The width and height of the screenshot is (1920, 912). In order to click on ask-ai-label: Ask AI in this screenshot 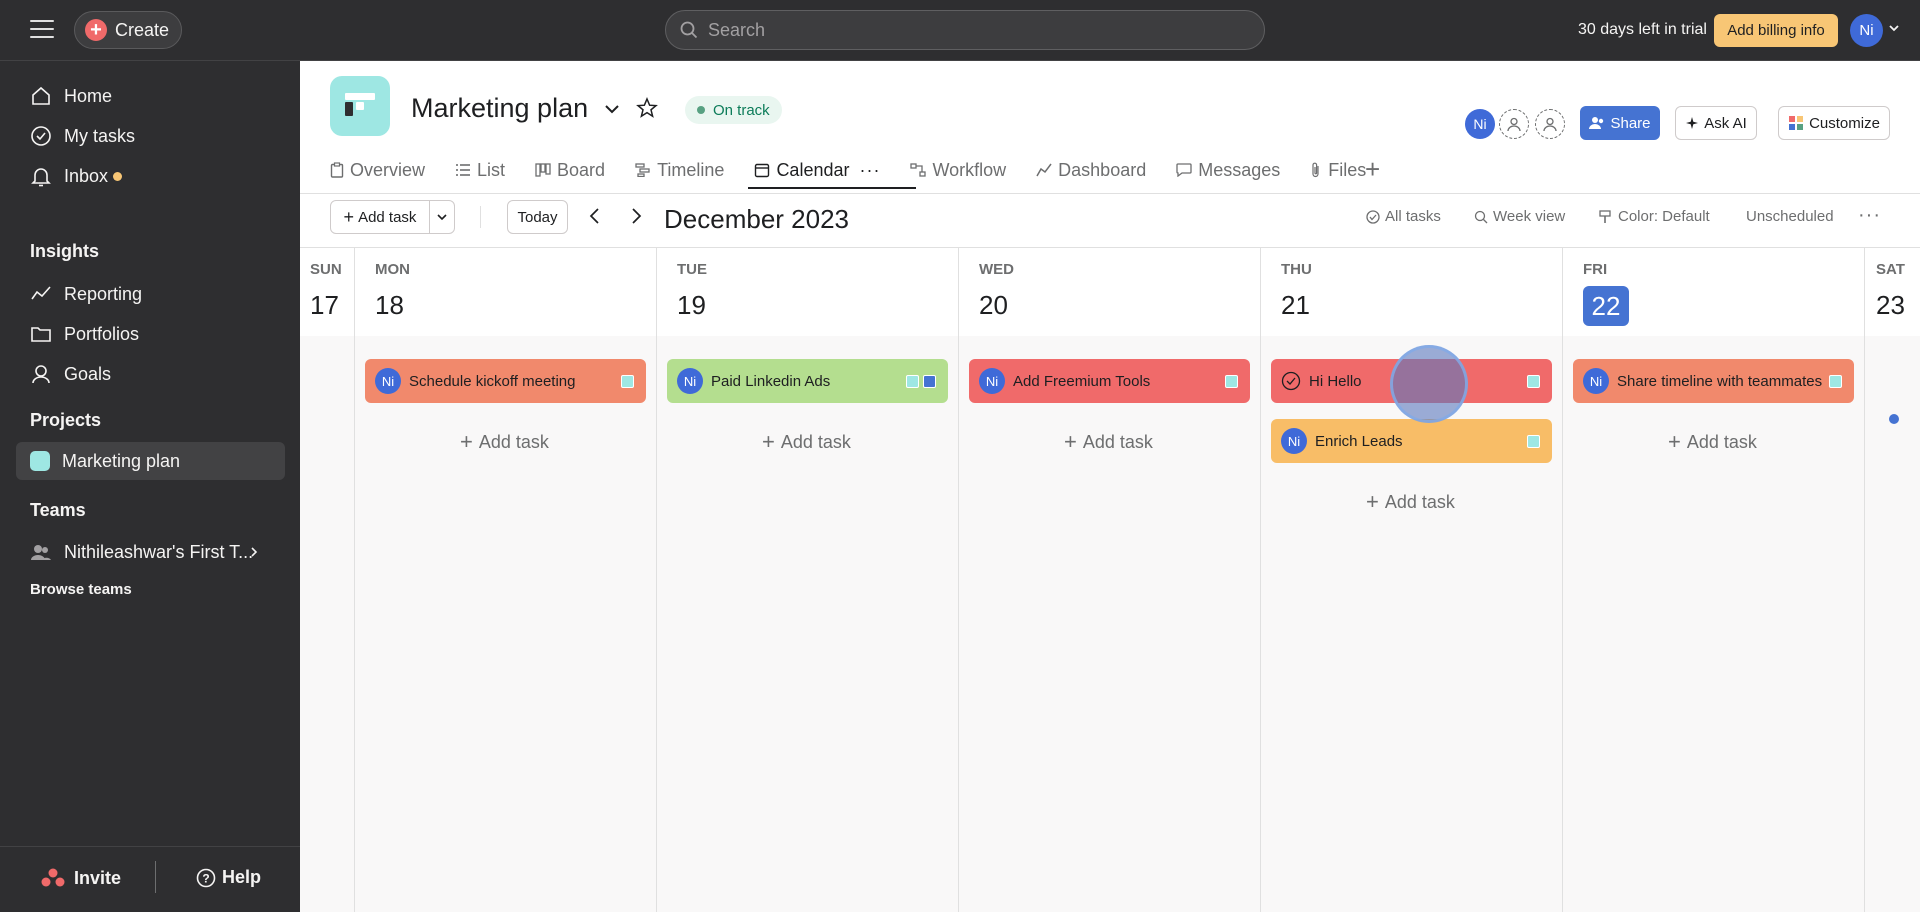, I will do `click(1725, 123)`.